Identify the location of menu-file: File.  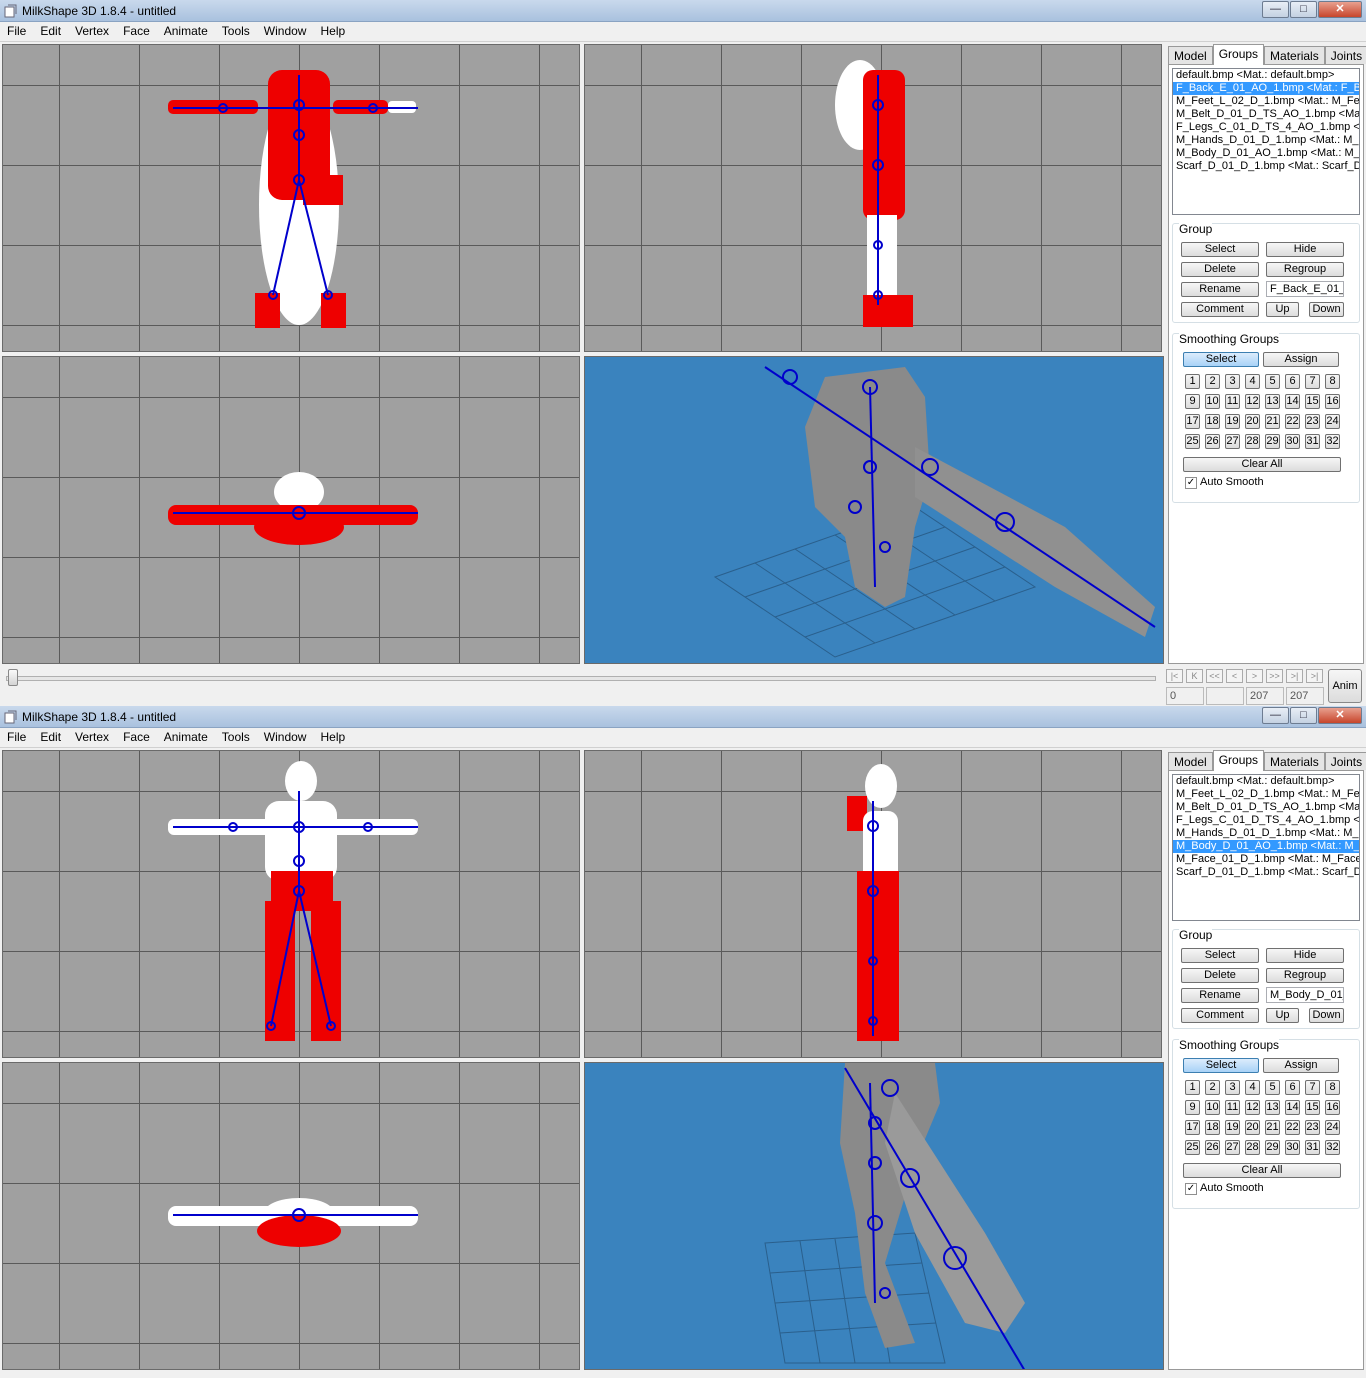
(16, 31).